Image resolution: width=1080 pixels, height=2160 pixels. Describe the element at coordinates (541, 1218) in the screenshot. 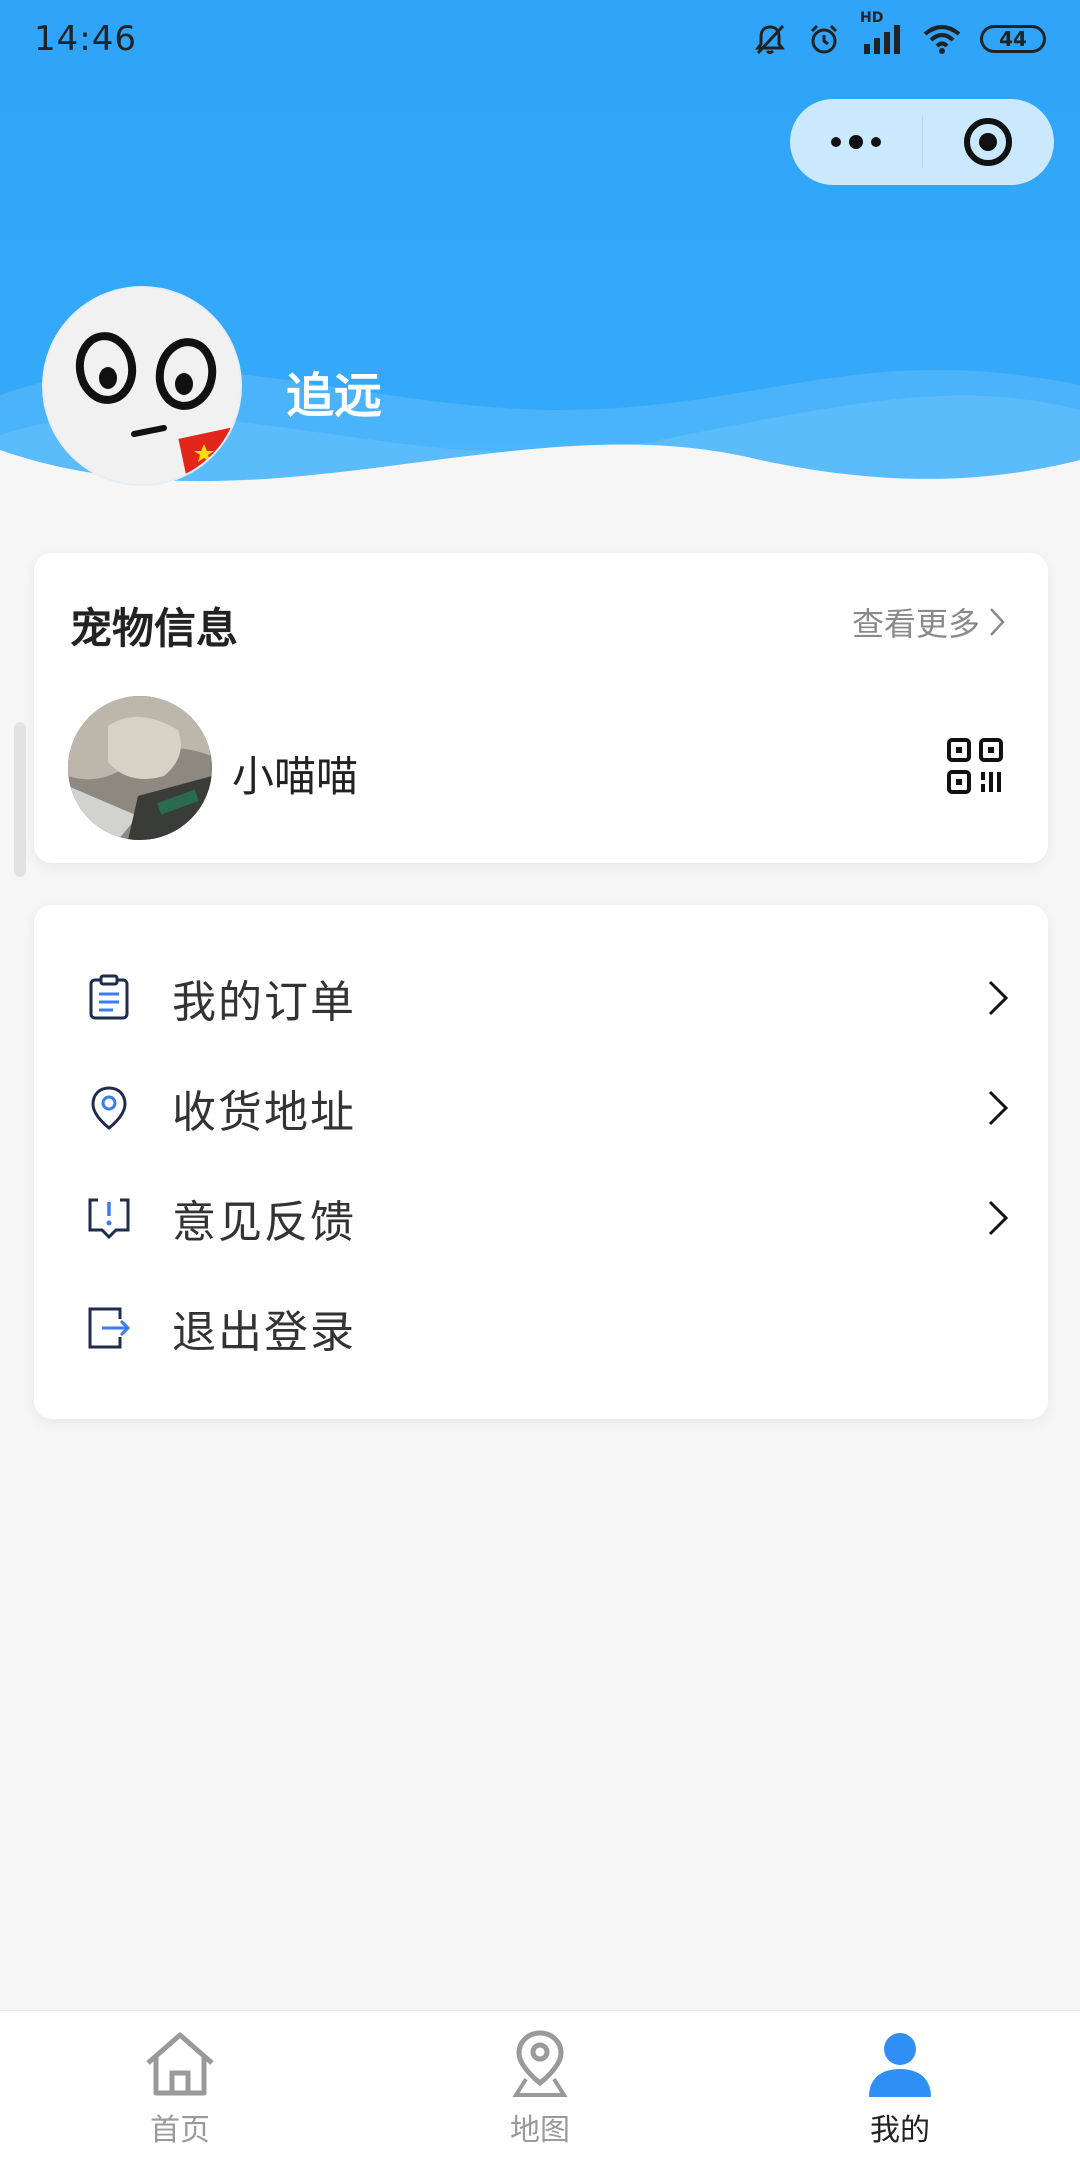

I see `menu-item-feedback: 意见反馈` at that location.